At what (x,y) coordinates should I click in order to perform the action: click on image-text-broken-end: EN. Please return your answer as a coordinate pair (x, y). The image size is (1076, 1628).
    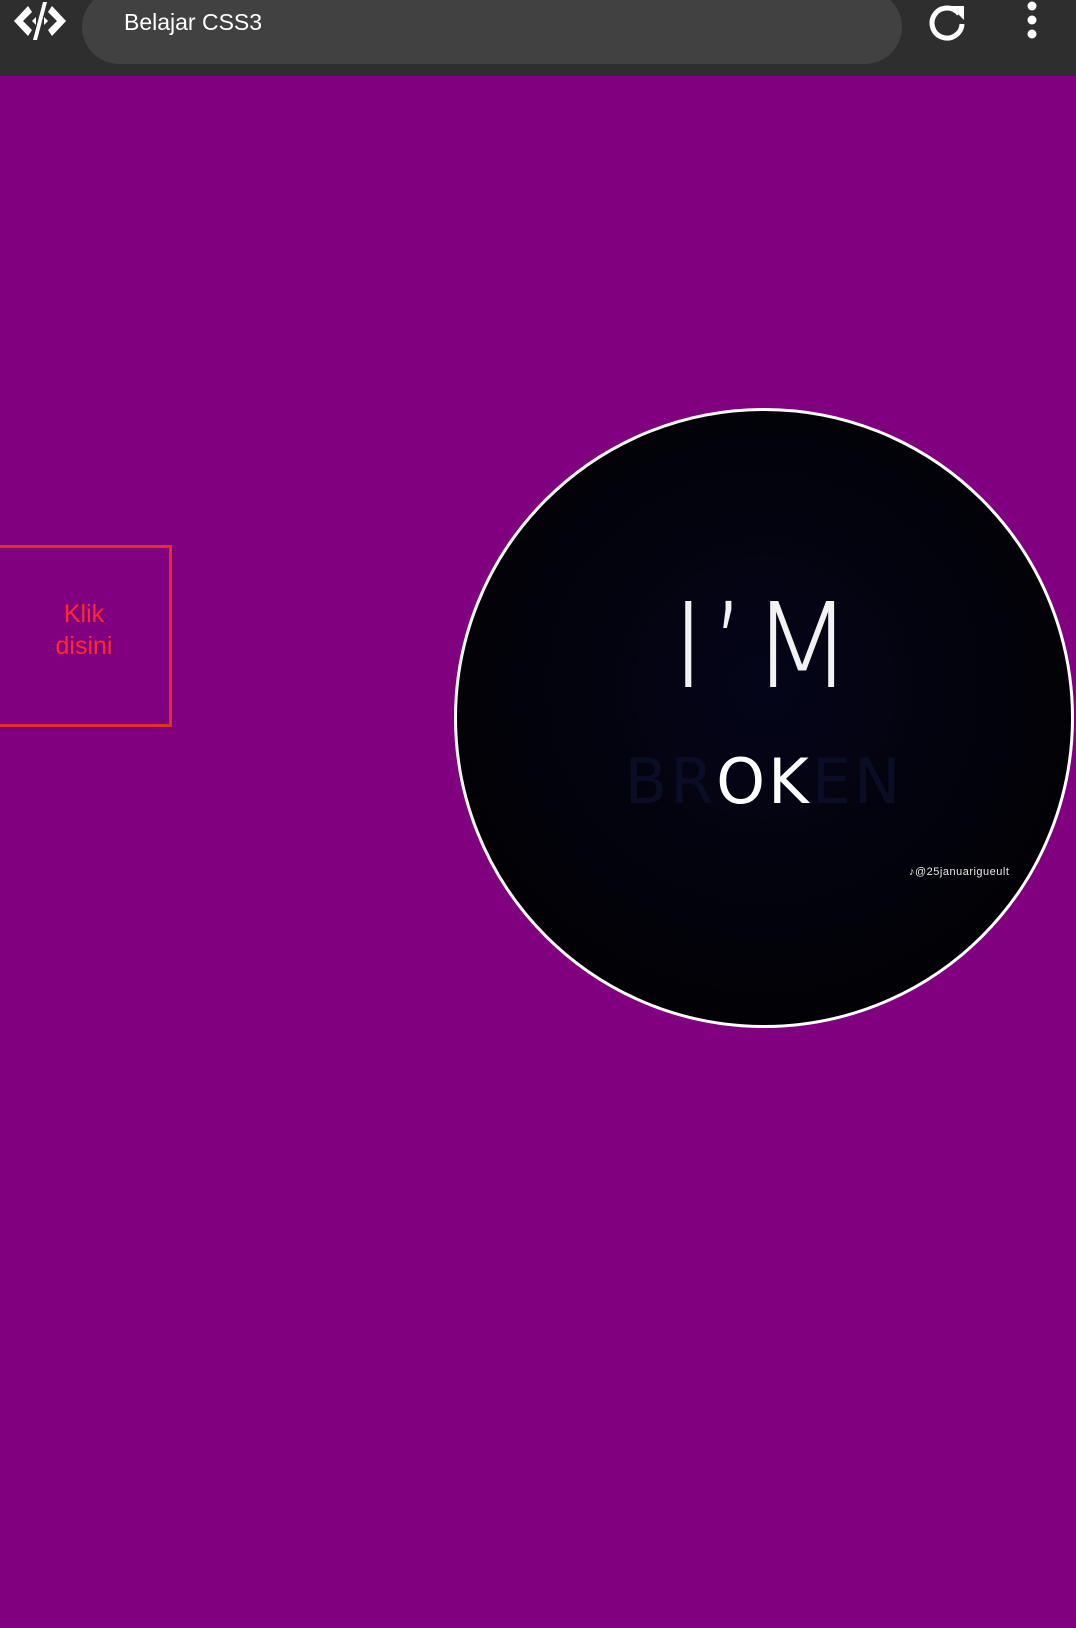
    Looking at the image, I should click on (857, 781).